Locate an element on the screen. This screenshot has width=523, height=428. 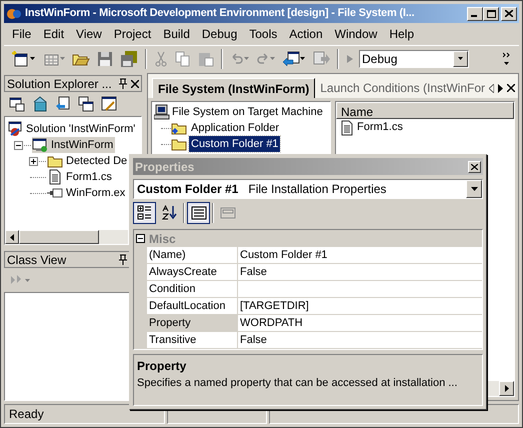
refresh-icon is located at coordinates (40, 104).